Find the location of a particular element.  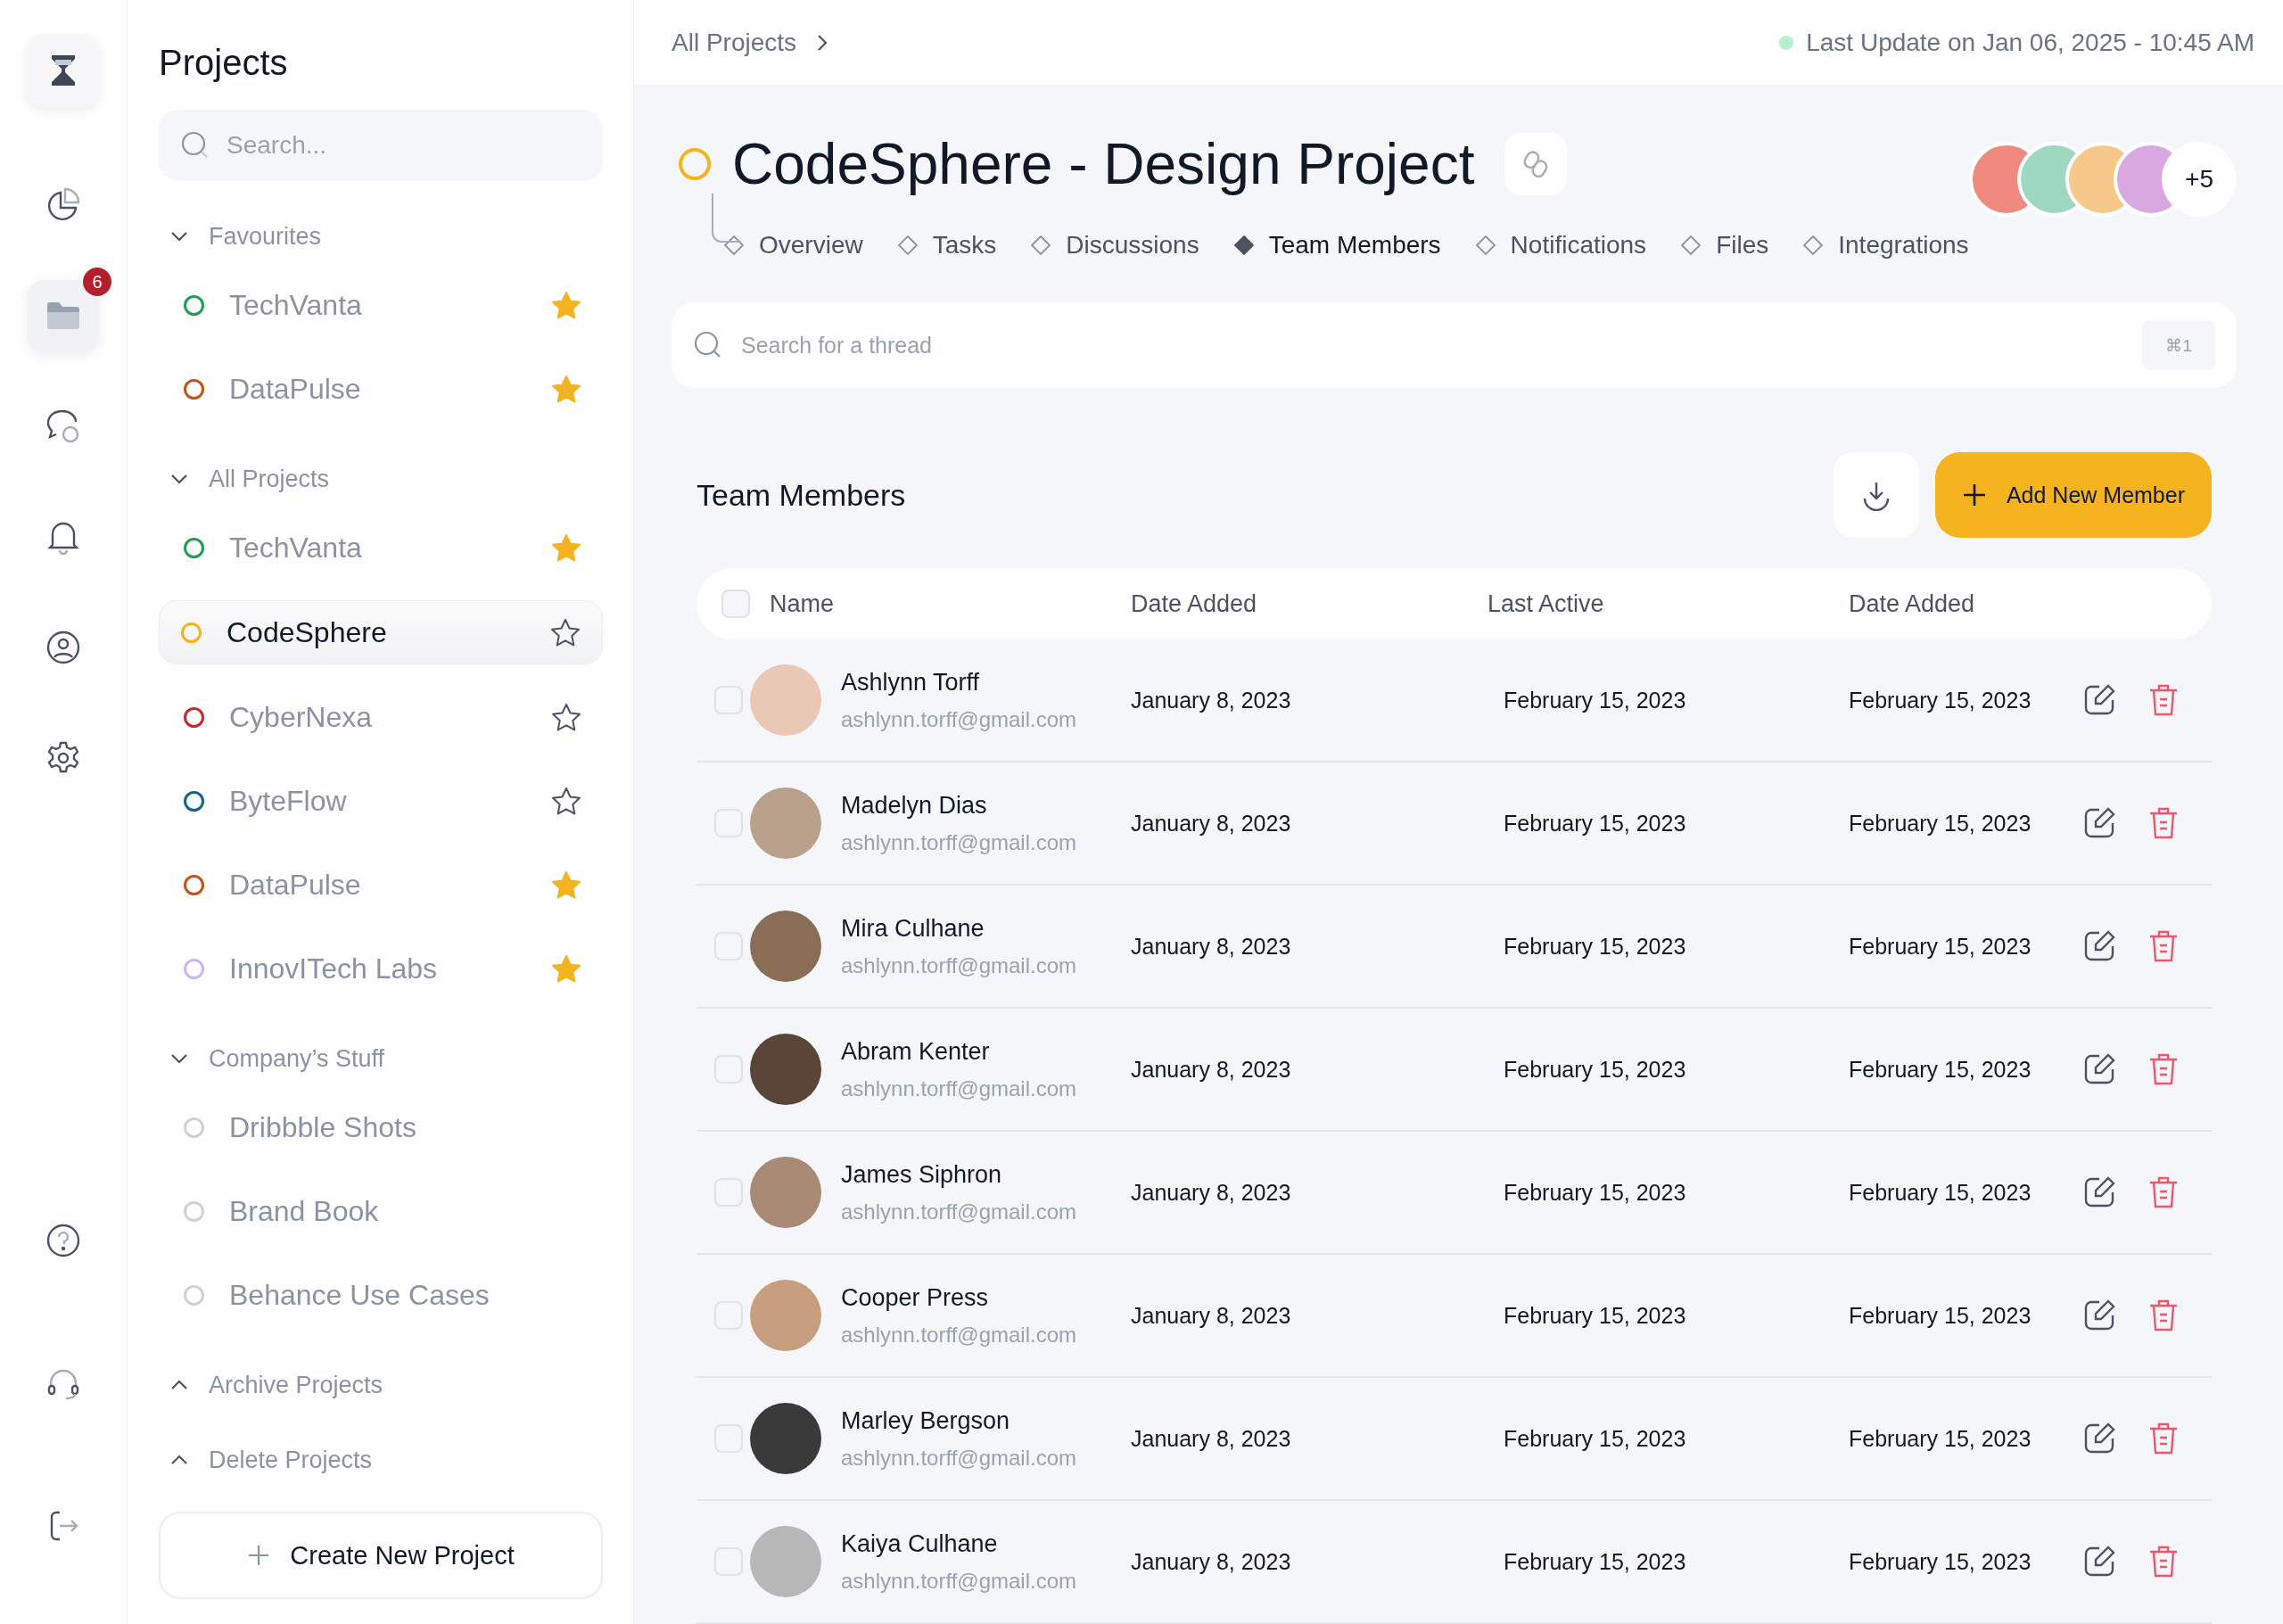

project-item: ByteFlow is located at coordinates (381, 801).